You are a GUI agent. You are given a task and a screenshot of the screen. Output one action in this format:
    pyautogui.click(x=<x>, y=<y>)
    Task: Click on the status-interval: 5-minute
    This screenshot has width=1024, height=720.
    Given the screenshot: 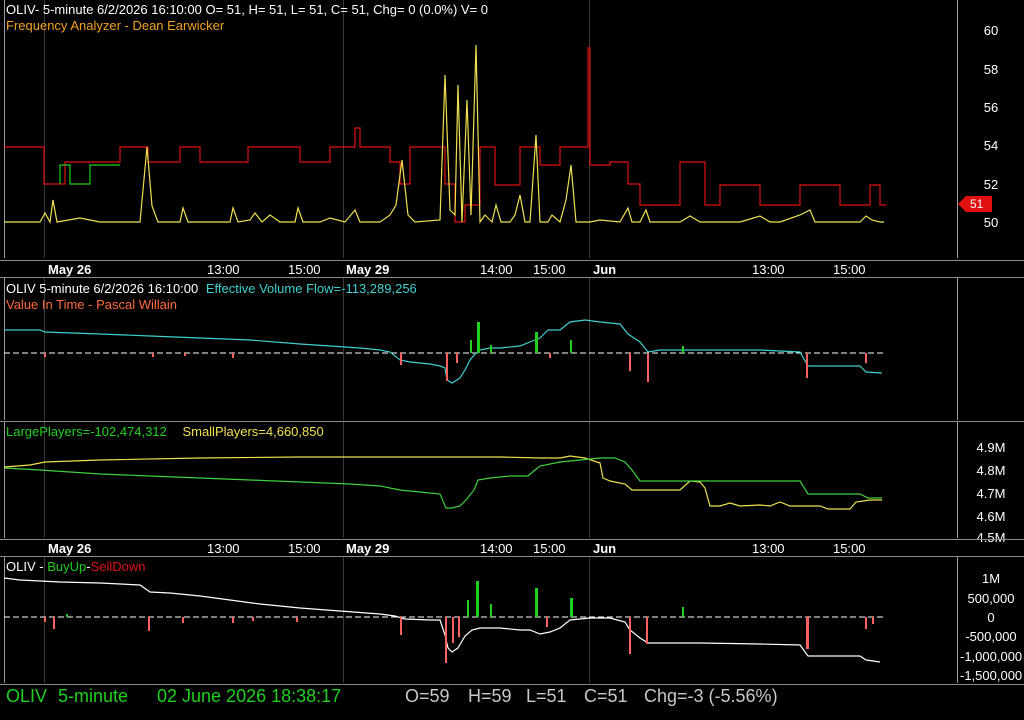 What is the action you would take?
    pyautogui.click(x=93, y=696)
    